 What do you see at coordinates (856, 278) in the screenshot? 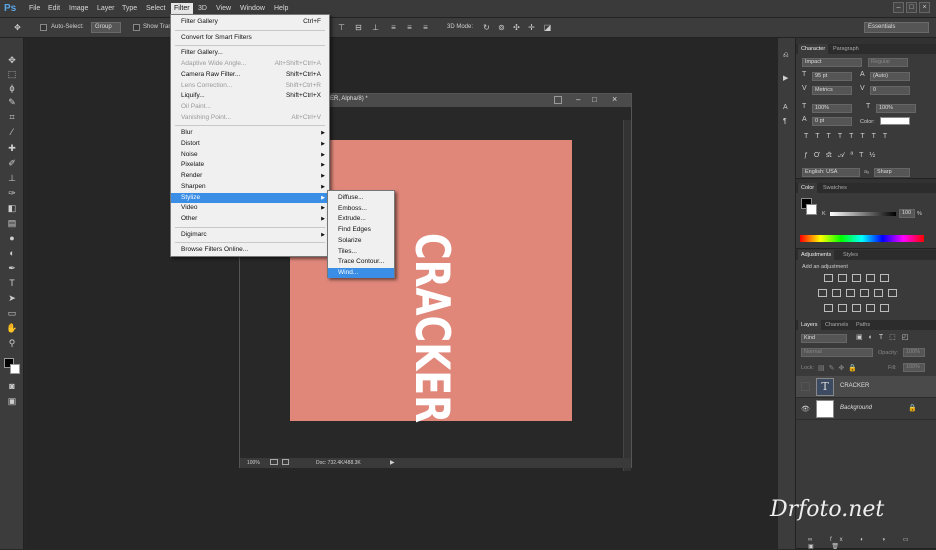
I see `curves-icon` at bounding box center [856, 278].